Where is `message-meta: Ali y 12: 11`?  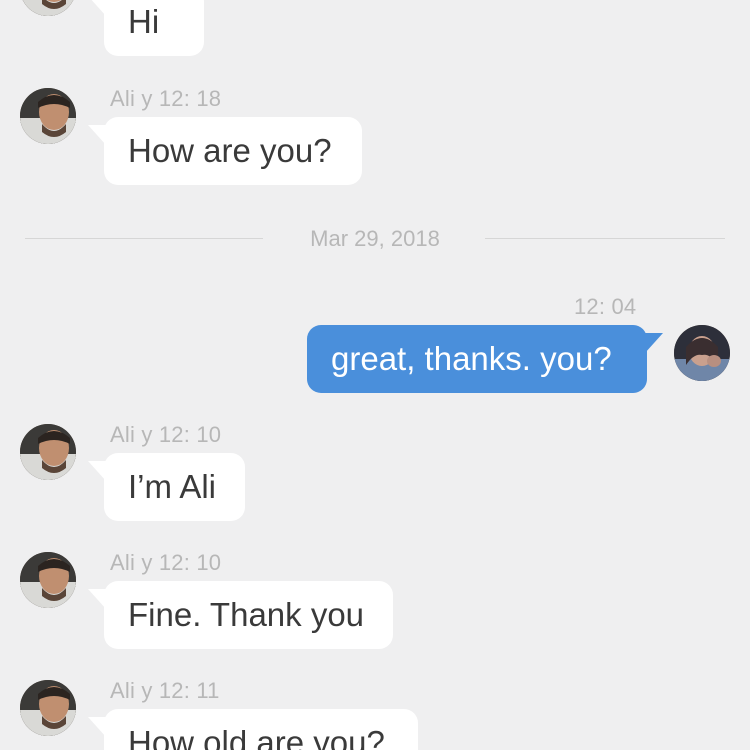 message-meta: Ali y 12: 11 is located at coordinates (165, 690).